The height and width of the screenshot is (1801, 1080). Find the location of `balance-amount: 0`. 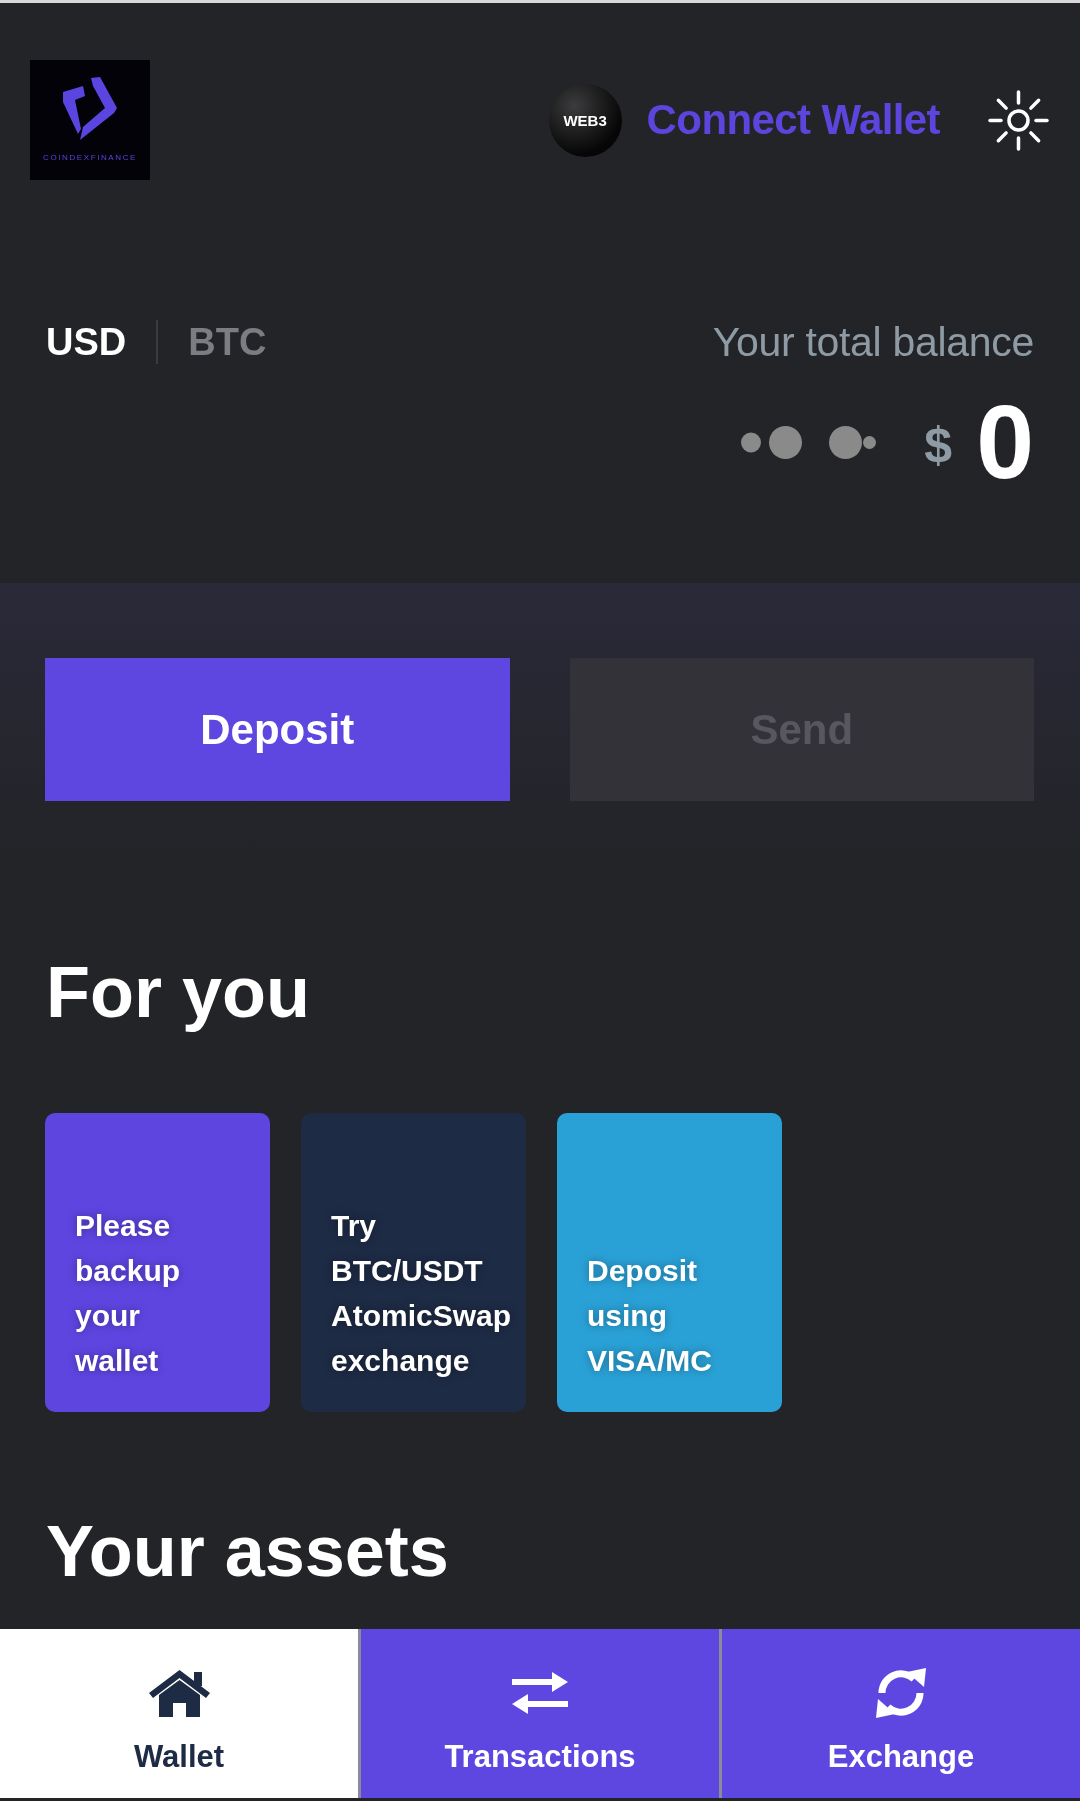

balance-amount: 0 is located at coordinates (1005, 442).